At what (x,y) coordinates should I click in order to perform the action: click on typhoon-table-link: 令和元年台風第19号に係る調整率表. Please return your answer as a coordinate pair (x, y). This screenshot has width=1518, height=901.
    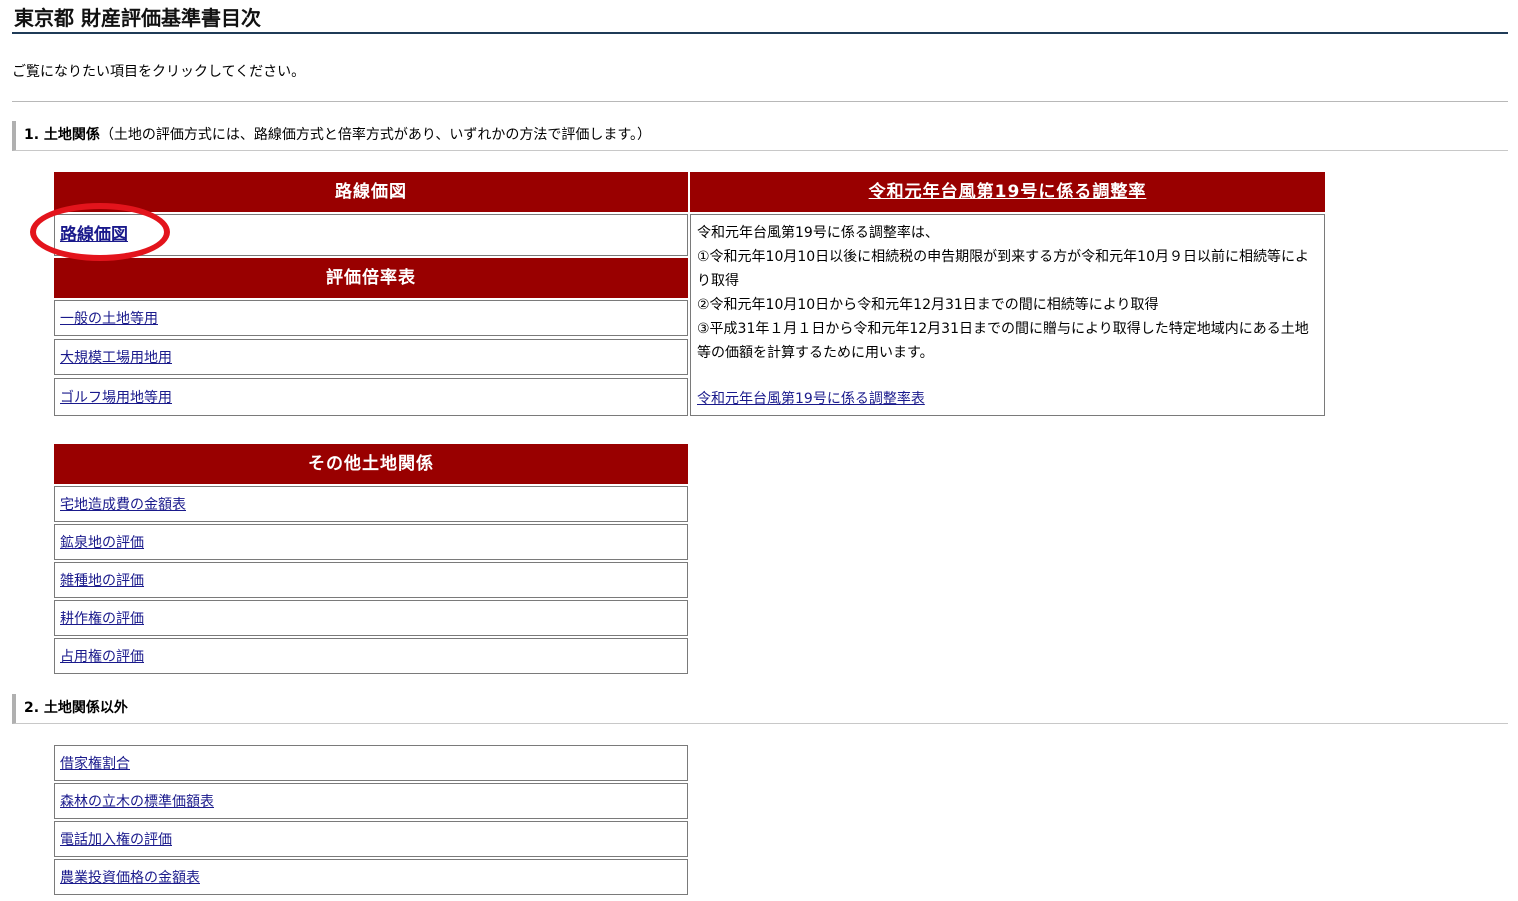
    Looking at the image, I should click on (811, 399).